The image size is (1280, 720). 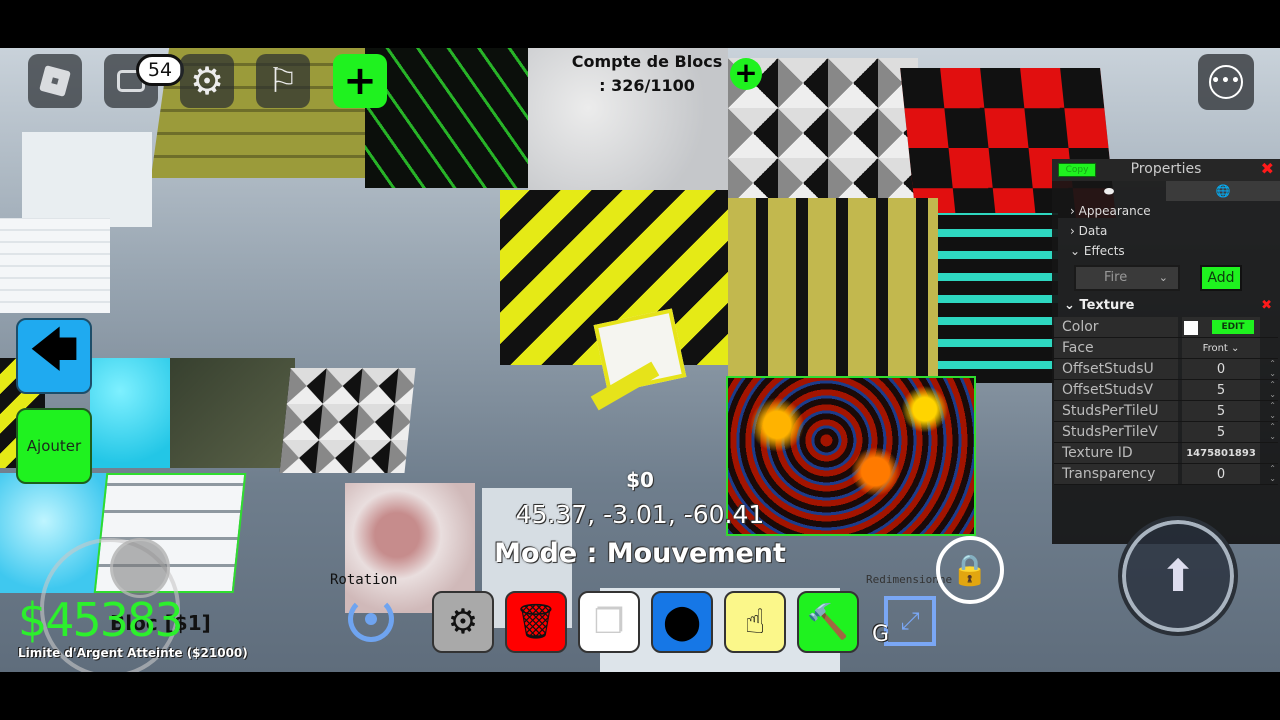 I want to click on prop-row-offset-v: OffsetStudsV 5 ⌃ ⌄, so click(x=1166, y=390).